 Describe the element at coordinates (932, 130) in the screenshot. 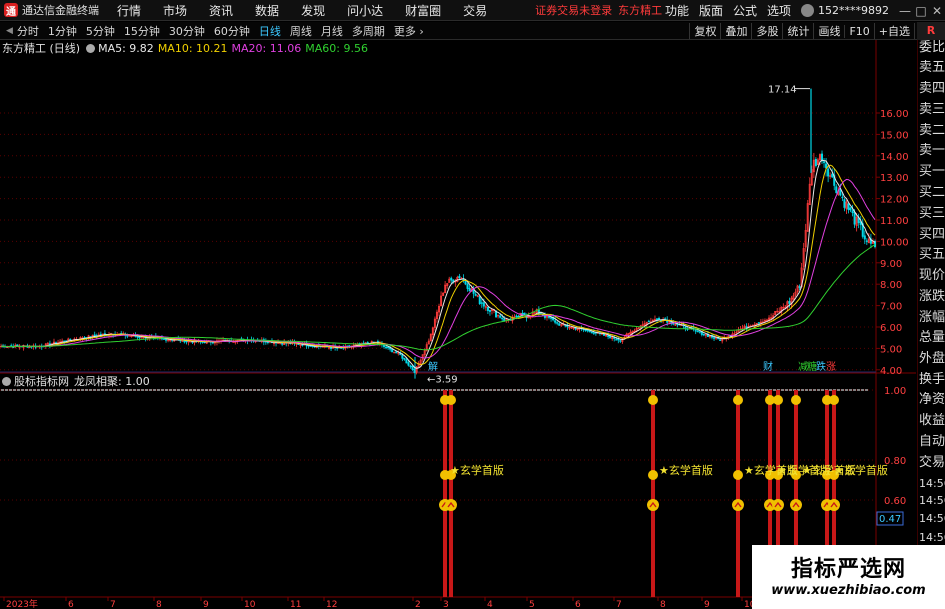

I see `quote-panel-item: 卖二` at that location.